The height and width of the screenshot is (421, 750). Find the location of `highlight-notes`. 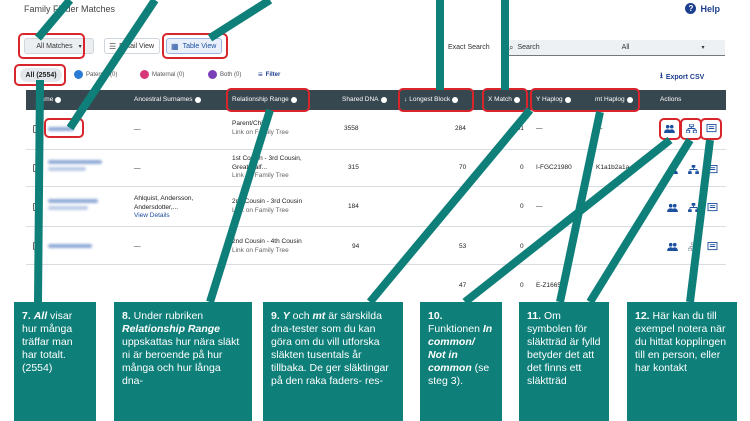

highlight-notes is located at coordinates (711, 129).